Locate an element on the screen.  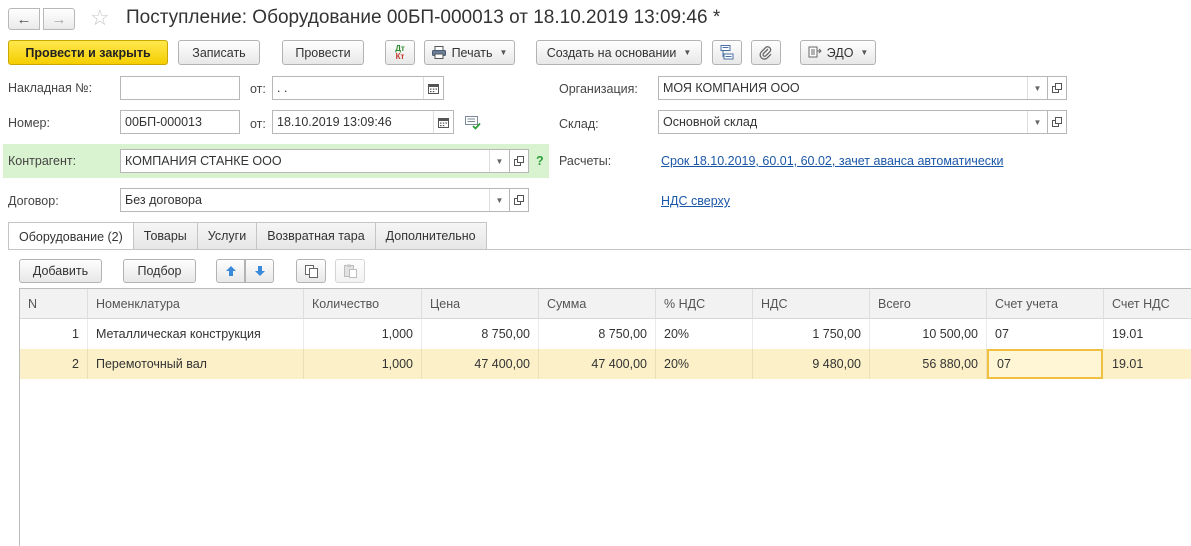
add-button: Добавить is located at coordinates (60, 271).